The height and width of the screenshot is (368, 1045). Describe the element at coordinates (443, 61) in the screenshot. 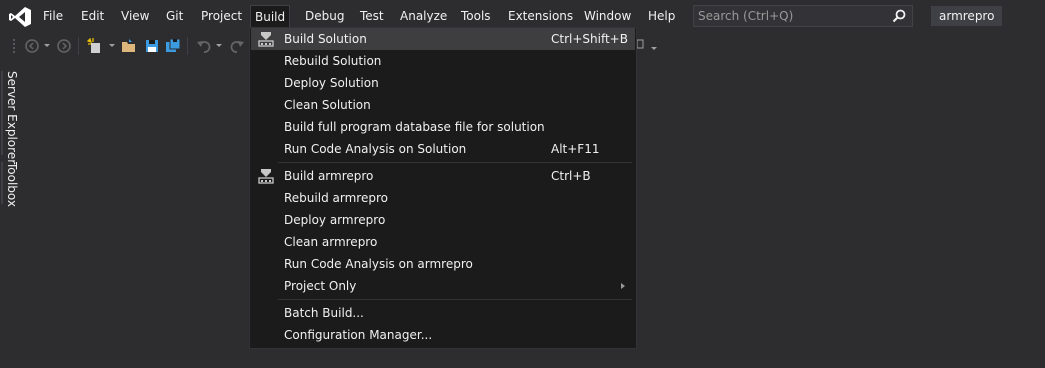

I see `menu-item-rebuild-solution: Rebuild Solution` at that location.